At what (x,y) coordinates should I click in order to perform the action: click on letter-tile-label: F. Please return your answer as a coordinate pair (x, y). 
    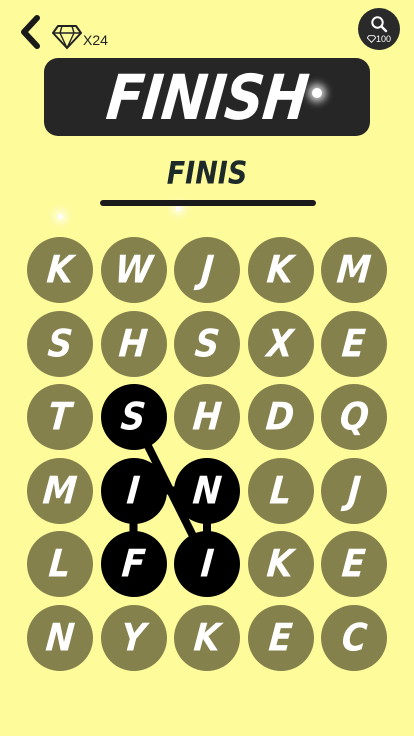
    Looking at the image, I should click on (133, 564).